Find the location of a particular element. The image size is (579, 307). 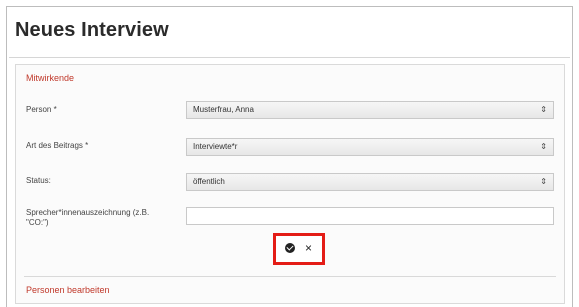

person-select-value: Musterfrau, Anna is located at coordinates (223, 109).